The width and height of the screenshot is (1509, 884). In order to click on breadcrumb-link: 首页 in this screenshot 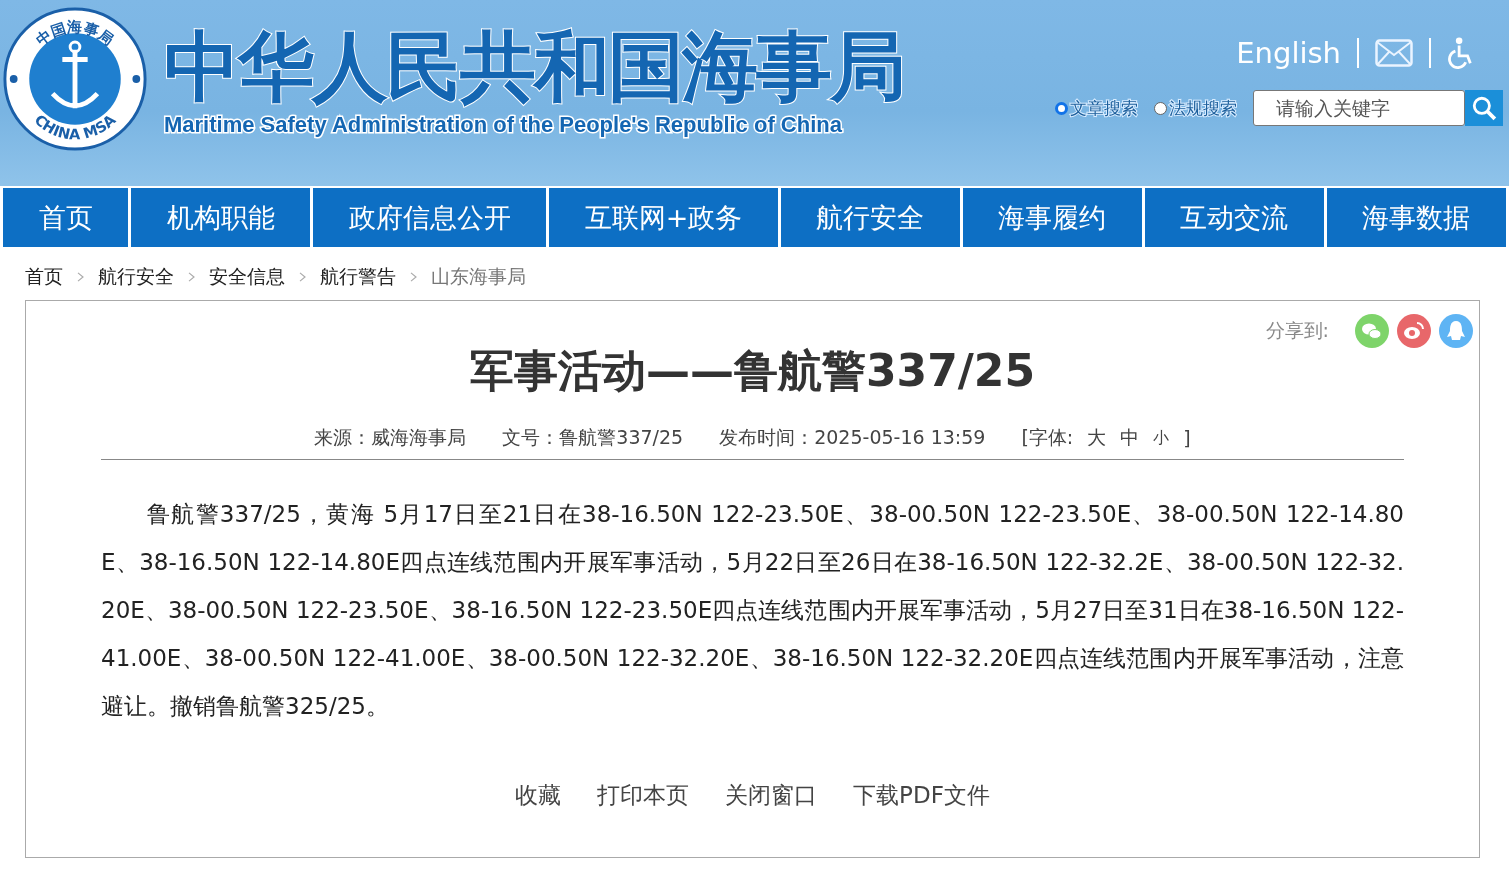, I will do `click(44, 277)`.